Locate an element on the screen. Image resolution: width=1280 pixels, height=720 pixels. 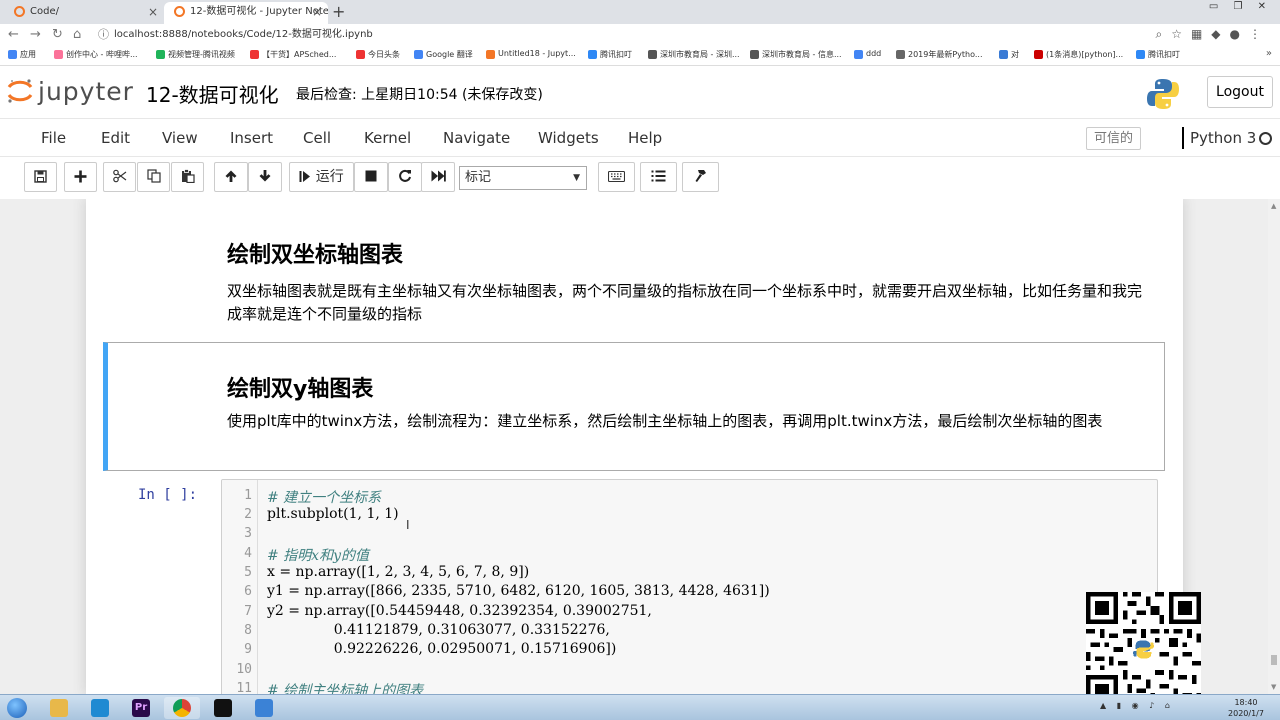
move-down-button is located at coordinates (265, 177).